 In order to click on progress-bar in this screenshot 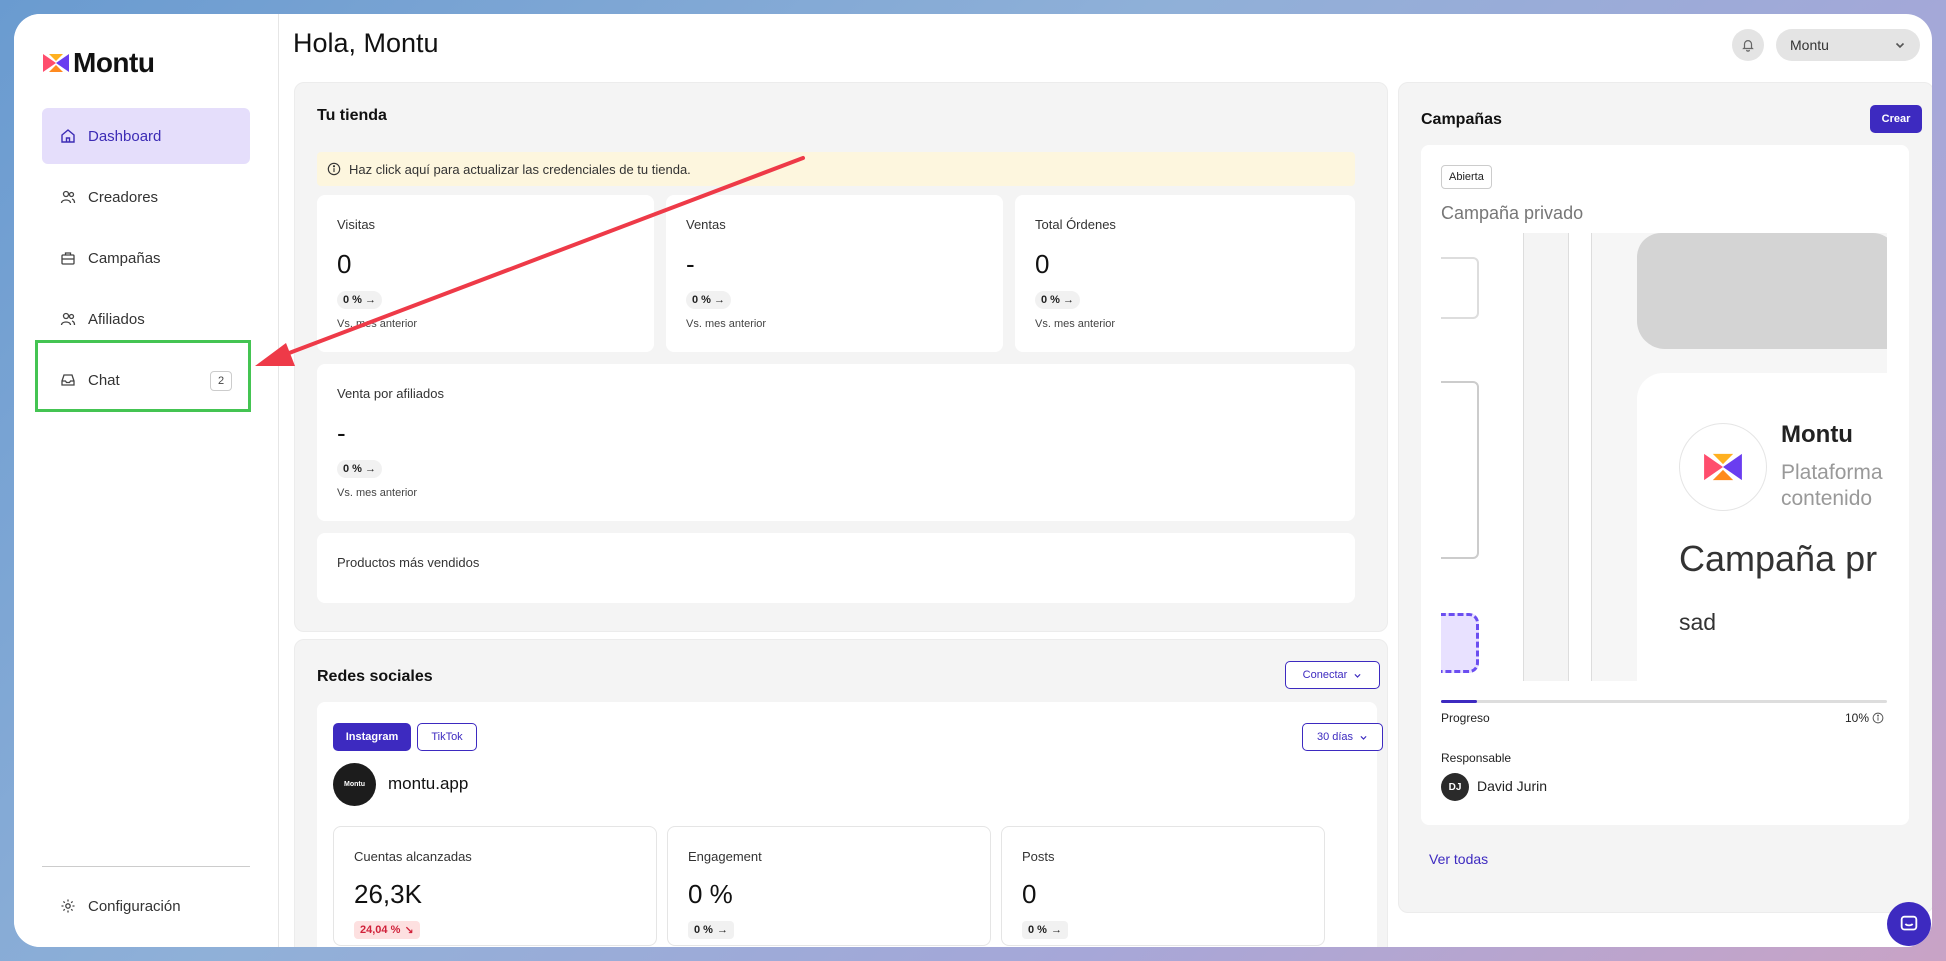, I will do `click(1664, 701)`.